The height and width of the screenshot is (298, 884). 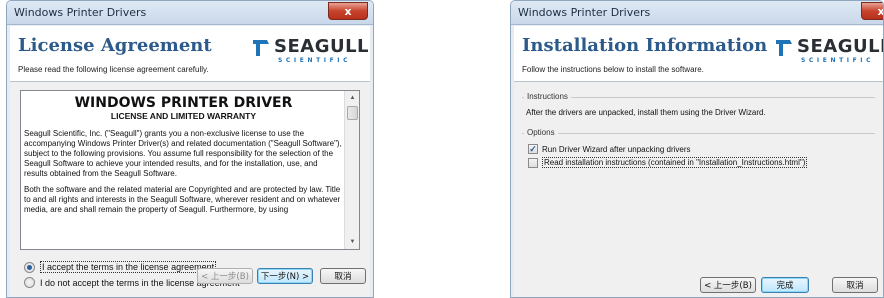 What do you see at coordinates (183, 116) in the screenshot?
I see `license-subtitle: LICENSE AND LIMITED WARRANTY` at bounding box center [183, 116].